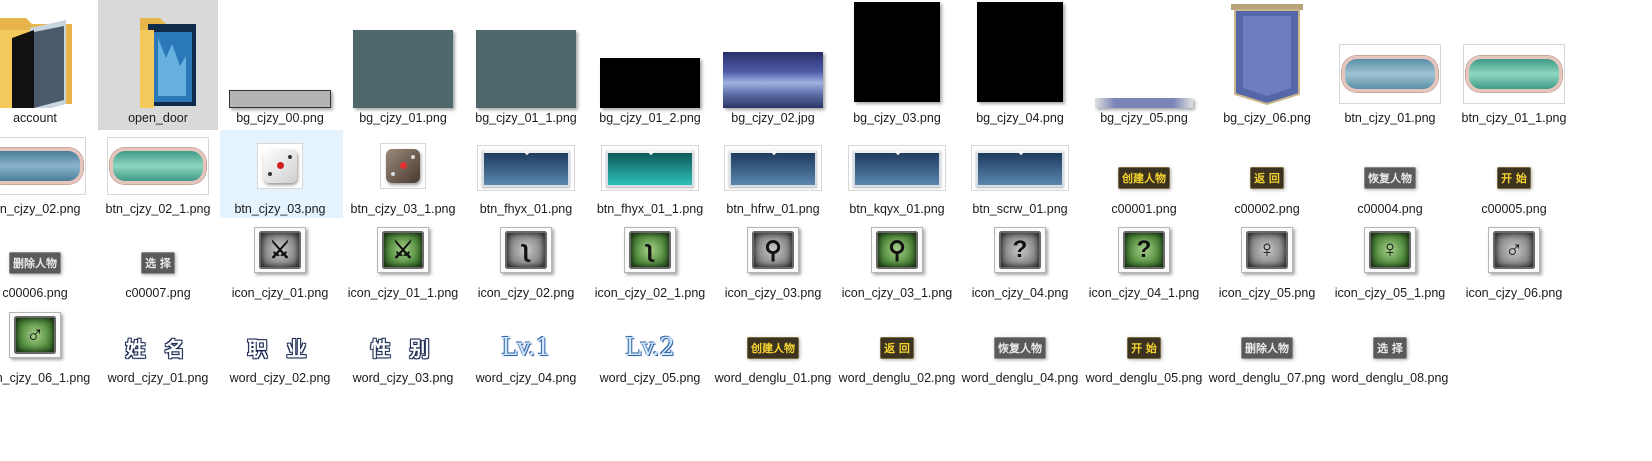  Describe the element at coordinates (403, 348) in the screenshot. I see `word-thumbnail: 性 别` at that location.